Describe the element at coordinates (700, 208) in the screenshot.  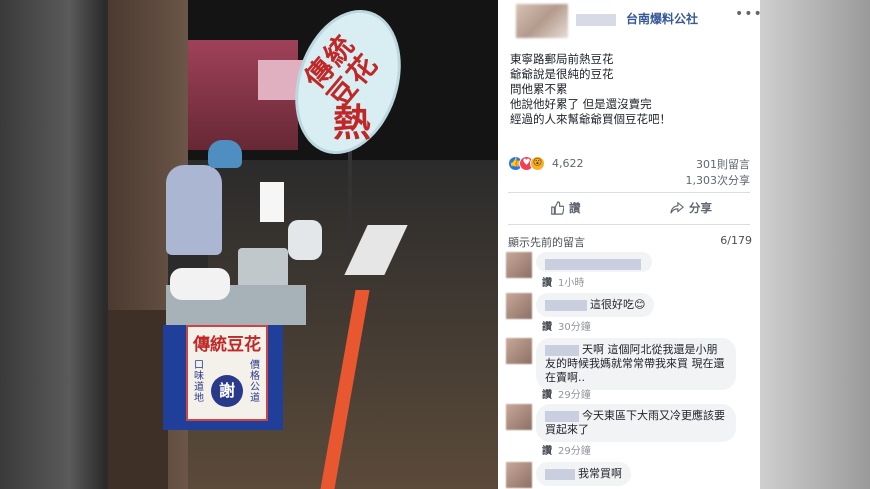
I see `share-label: 分享` at that location.